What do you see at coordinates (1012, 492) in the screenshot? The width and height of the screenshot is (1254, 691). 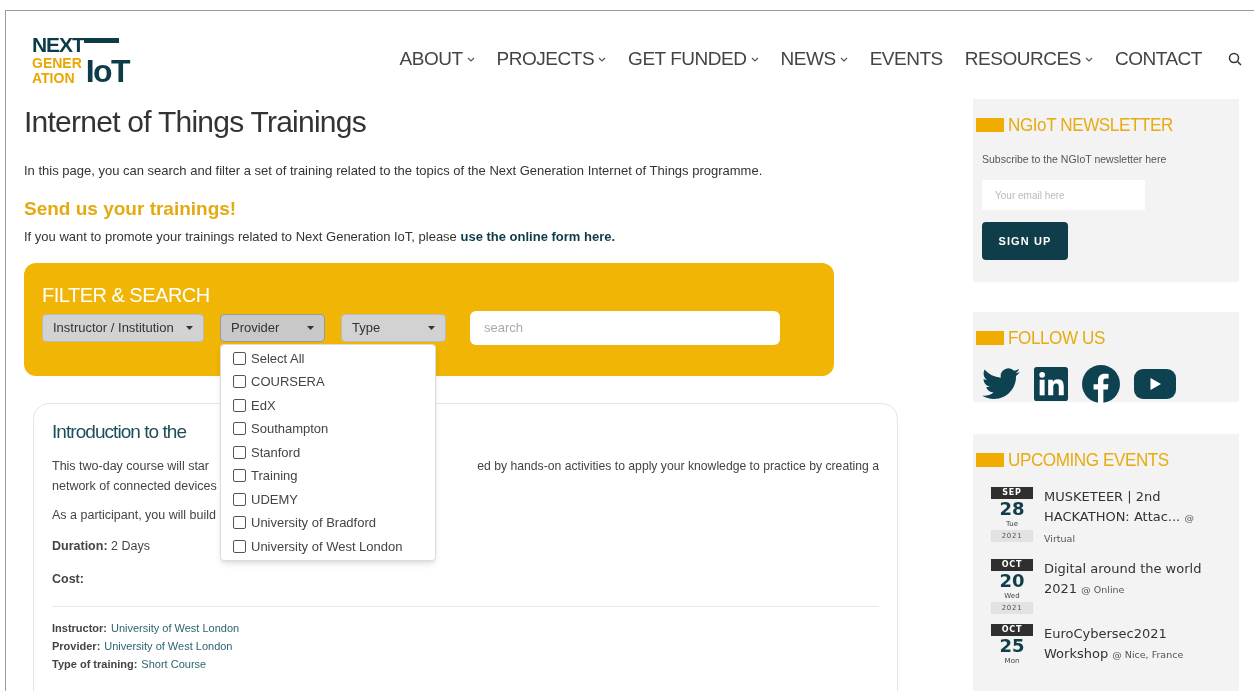 I see `event-month: SEP` at bounding box center [1012, 492].